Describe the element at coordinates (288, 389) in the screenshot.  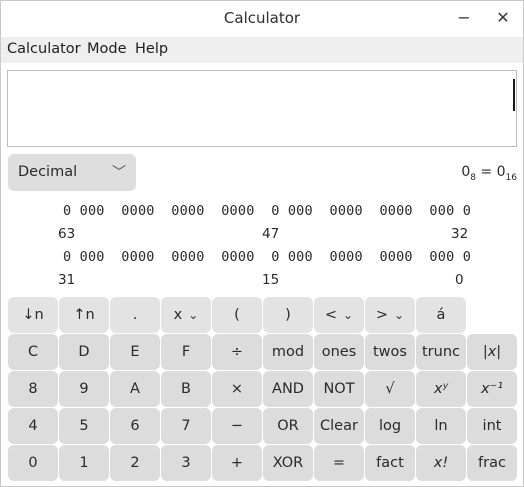
I see `and-button: AND` at that location.